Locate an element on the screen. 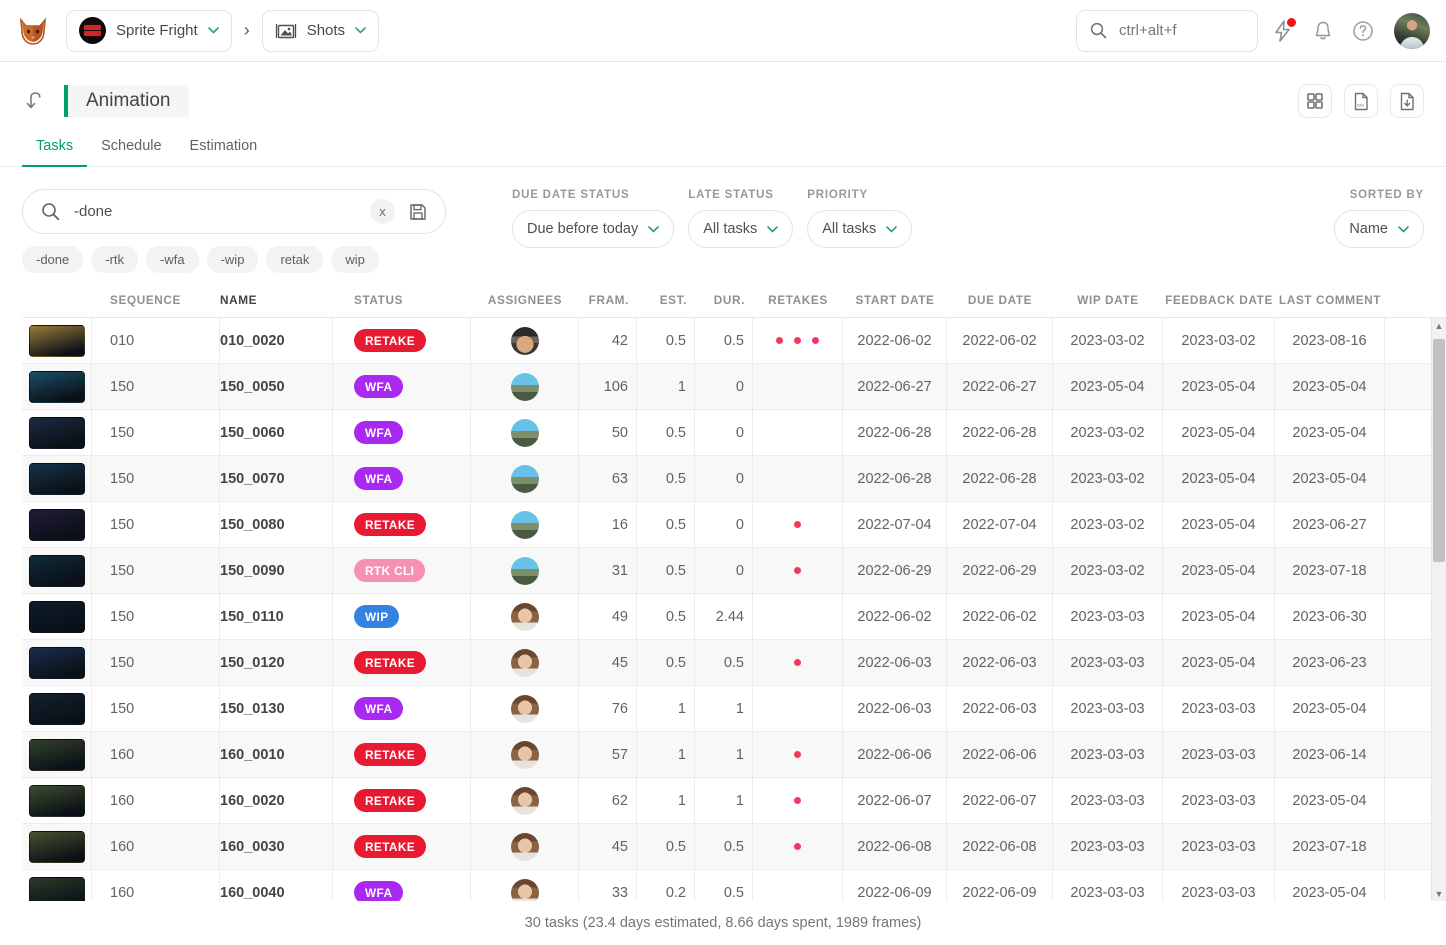 The image size is (1446, 945). export-button is located at coordinates (1407, 101).